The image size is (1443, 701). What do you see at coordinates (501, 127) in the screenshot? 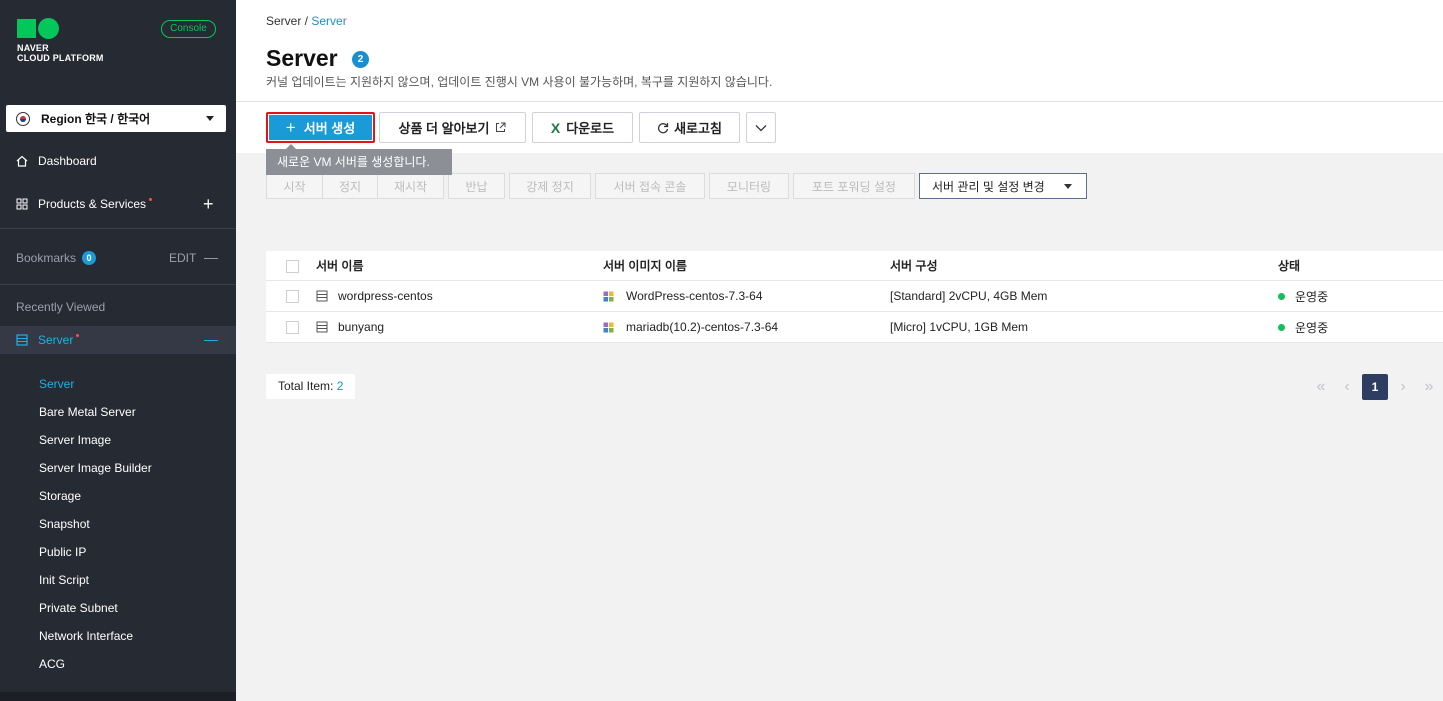
I see `external-link-icon` at bounding box center [501, 127].